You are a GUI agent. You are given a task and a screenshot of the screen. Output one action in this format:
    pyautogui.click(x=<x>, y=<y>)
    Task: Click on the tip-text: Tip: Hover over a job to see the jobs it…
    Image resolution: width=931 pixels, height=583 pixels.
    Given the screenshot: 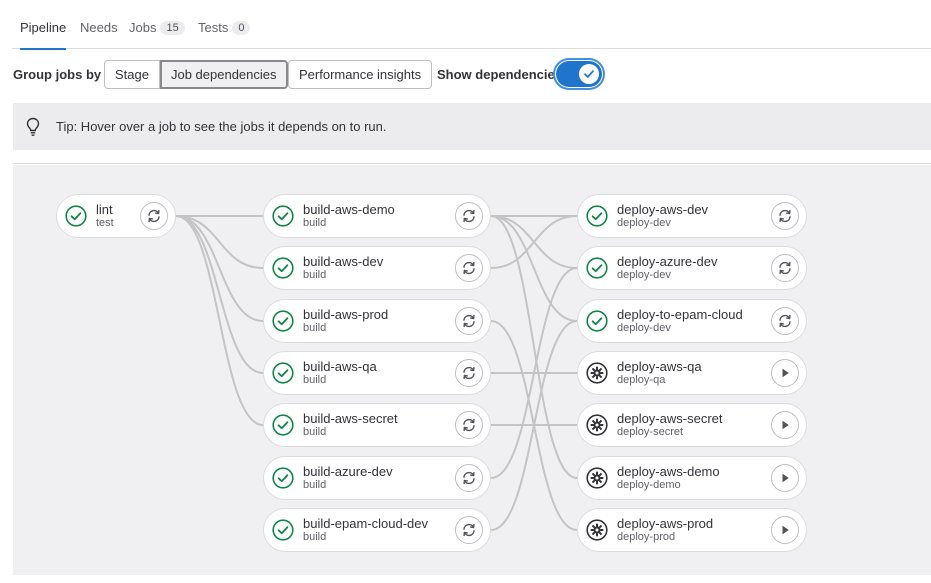 What is the action you would take?
    pyautogui.click(x=221, y=126)
    